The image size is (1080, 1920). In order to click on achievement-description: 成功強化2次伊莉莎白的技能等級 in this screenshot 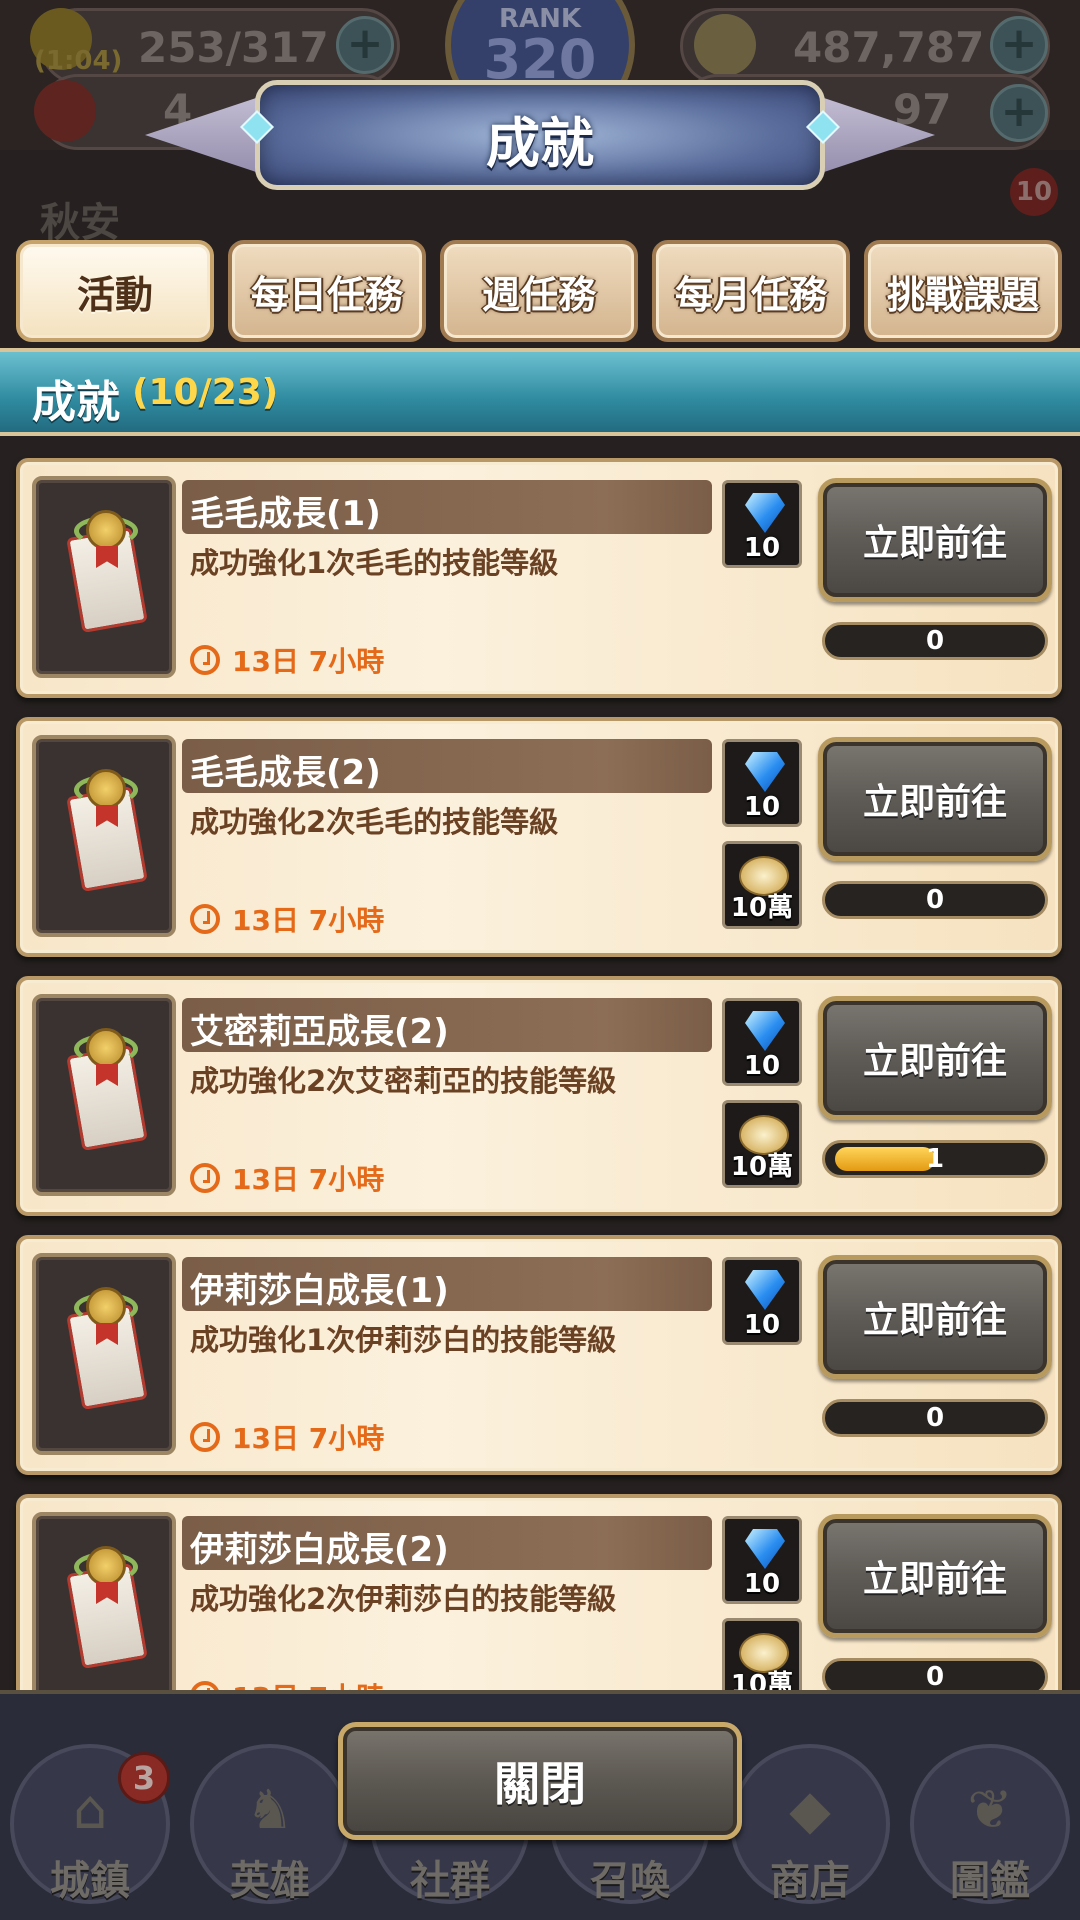, I will do `click(403, 1599)`.